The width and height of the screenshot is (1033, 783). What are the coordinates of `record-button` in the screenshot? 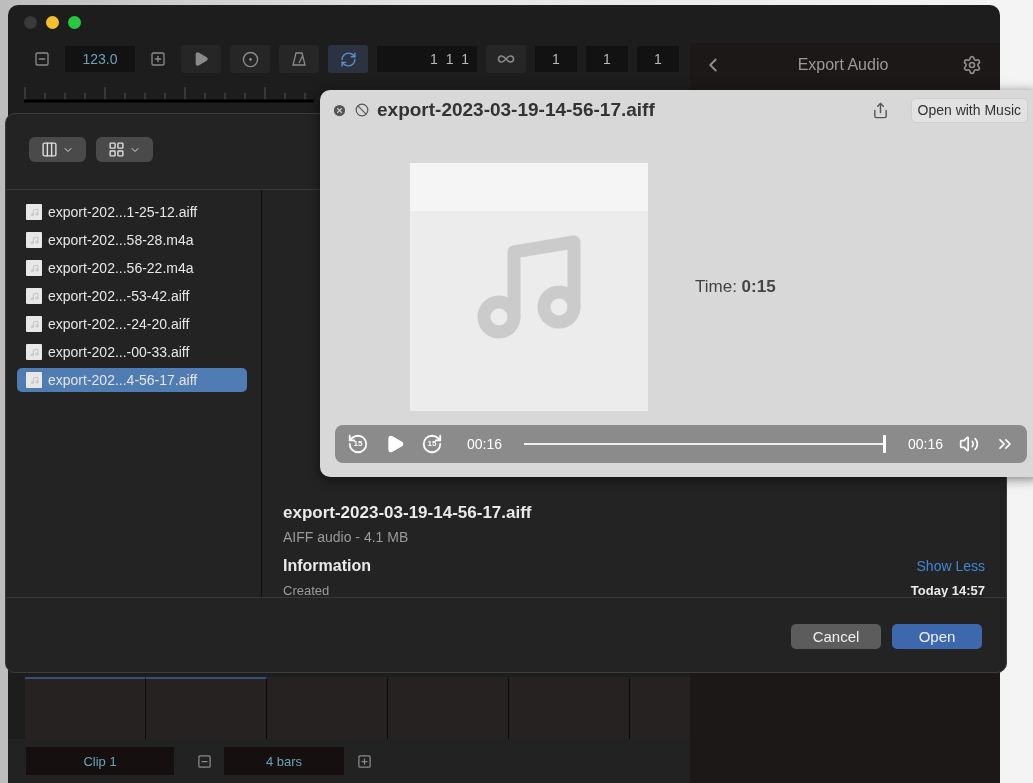 It's located at (250, 59).